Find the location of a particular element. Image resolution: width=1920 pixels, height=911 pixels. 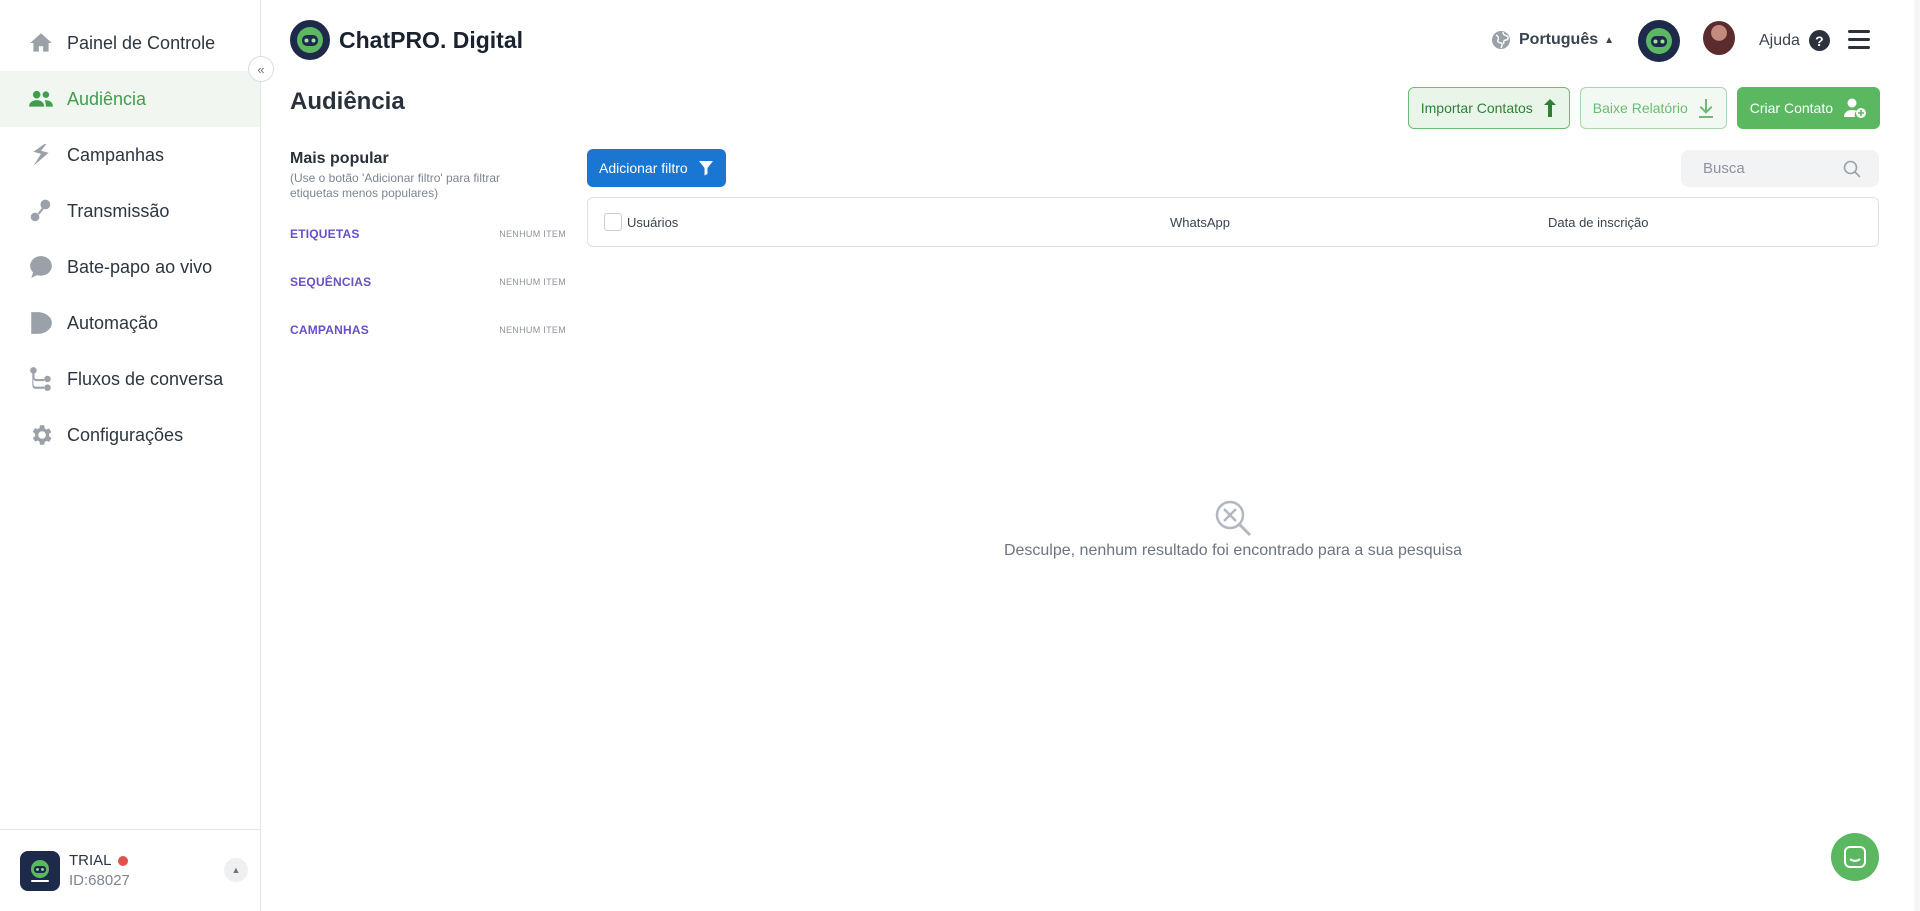

brand-logo-icon is located at coordinates (310, 40).